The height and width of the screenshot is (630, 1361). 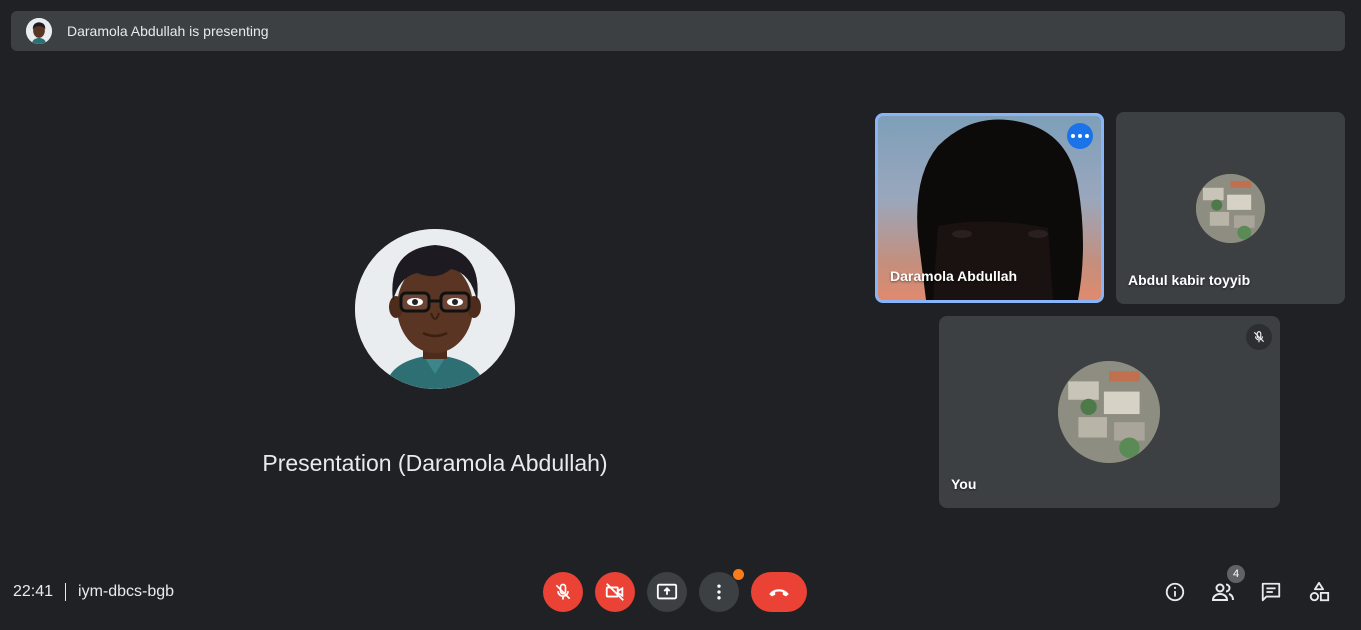 I want to click on participant-avatar-you, so click(x=1109, y=412).